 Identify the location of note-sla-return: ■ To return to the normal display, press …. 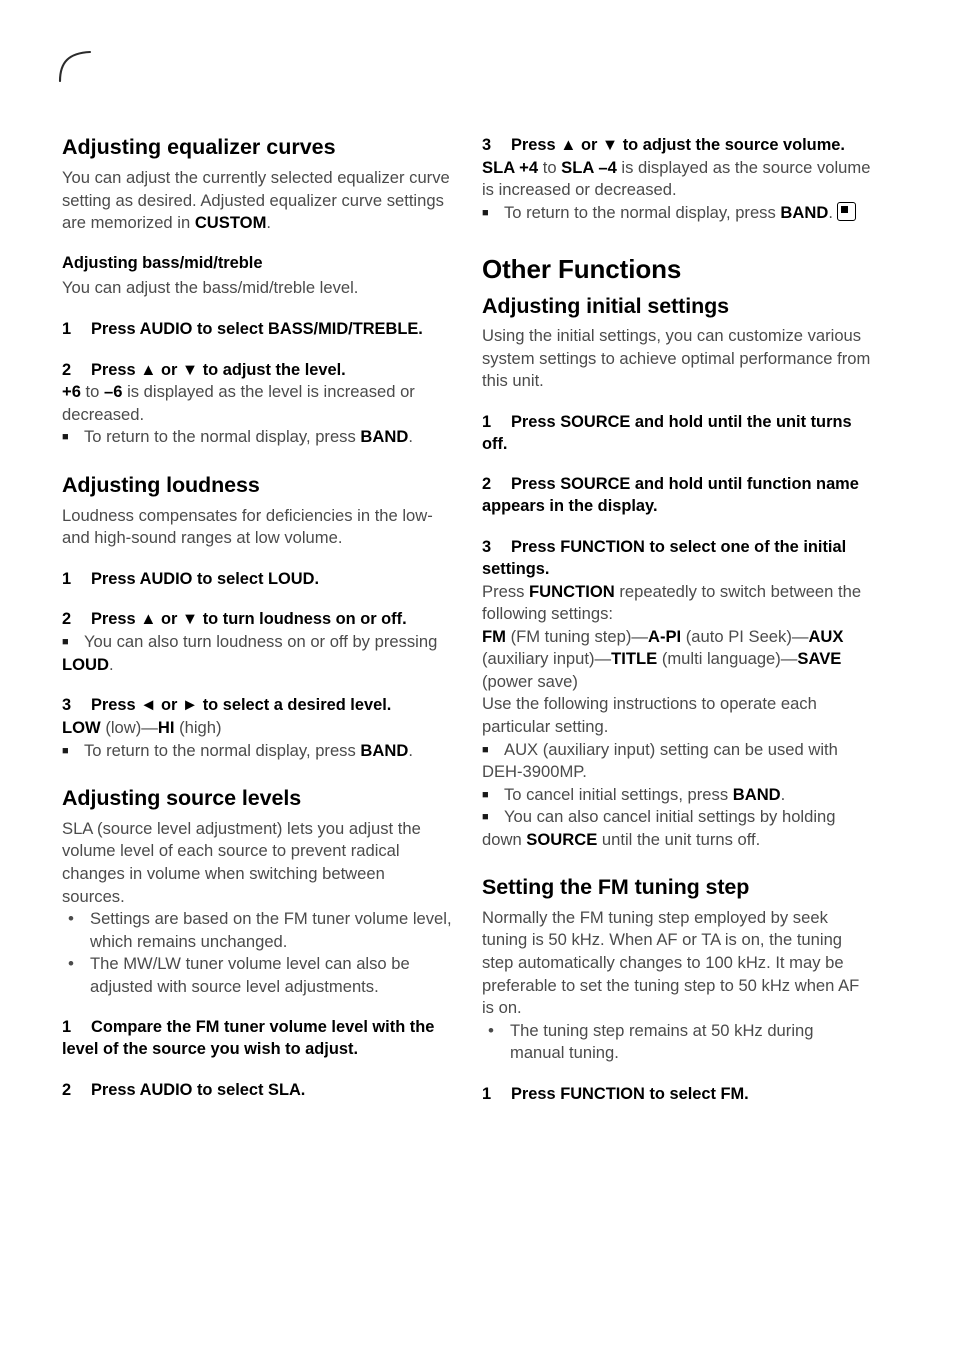
(677, 213).